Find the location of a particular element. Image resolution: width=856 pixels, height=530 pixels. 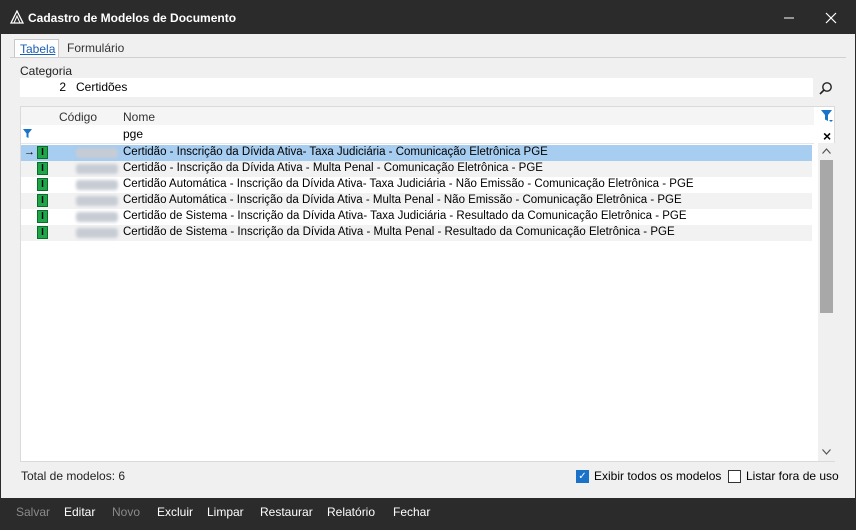

close-icon is located at coordinates (831, 17).